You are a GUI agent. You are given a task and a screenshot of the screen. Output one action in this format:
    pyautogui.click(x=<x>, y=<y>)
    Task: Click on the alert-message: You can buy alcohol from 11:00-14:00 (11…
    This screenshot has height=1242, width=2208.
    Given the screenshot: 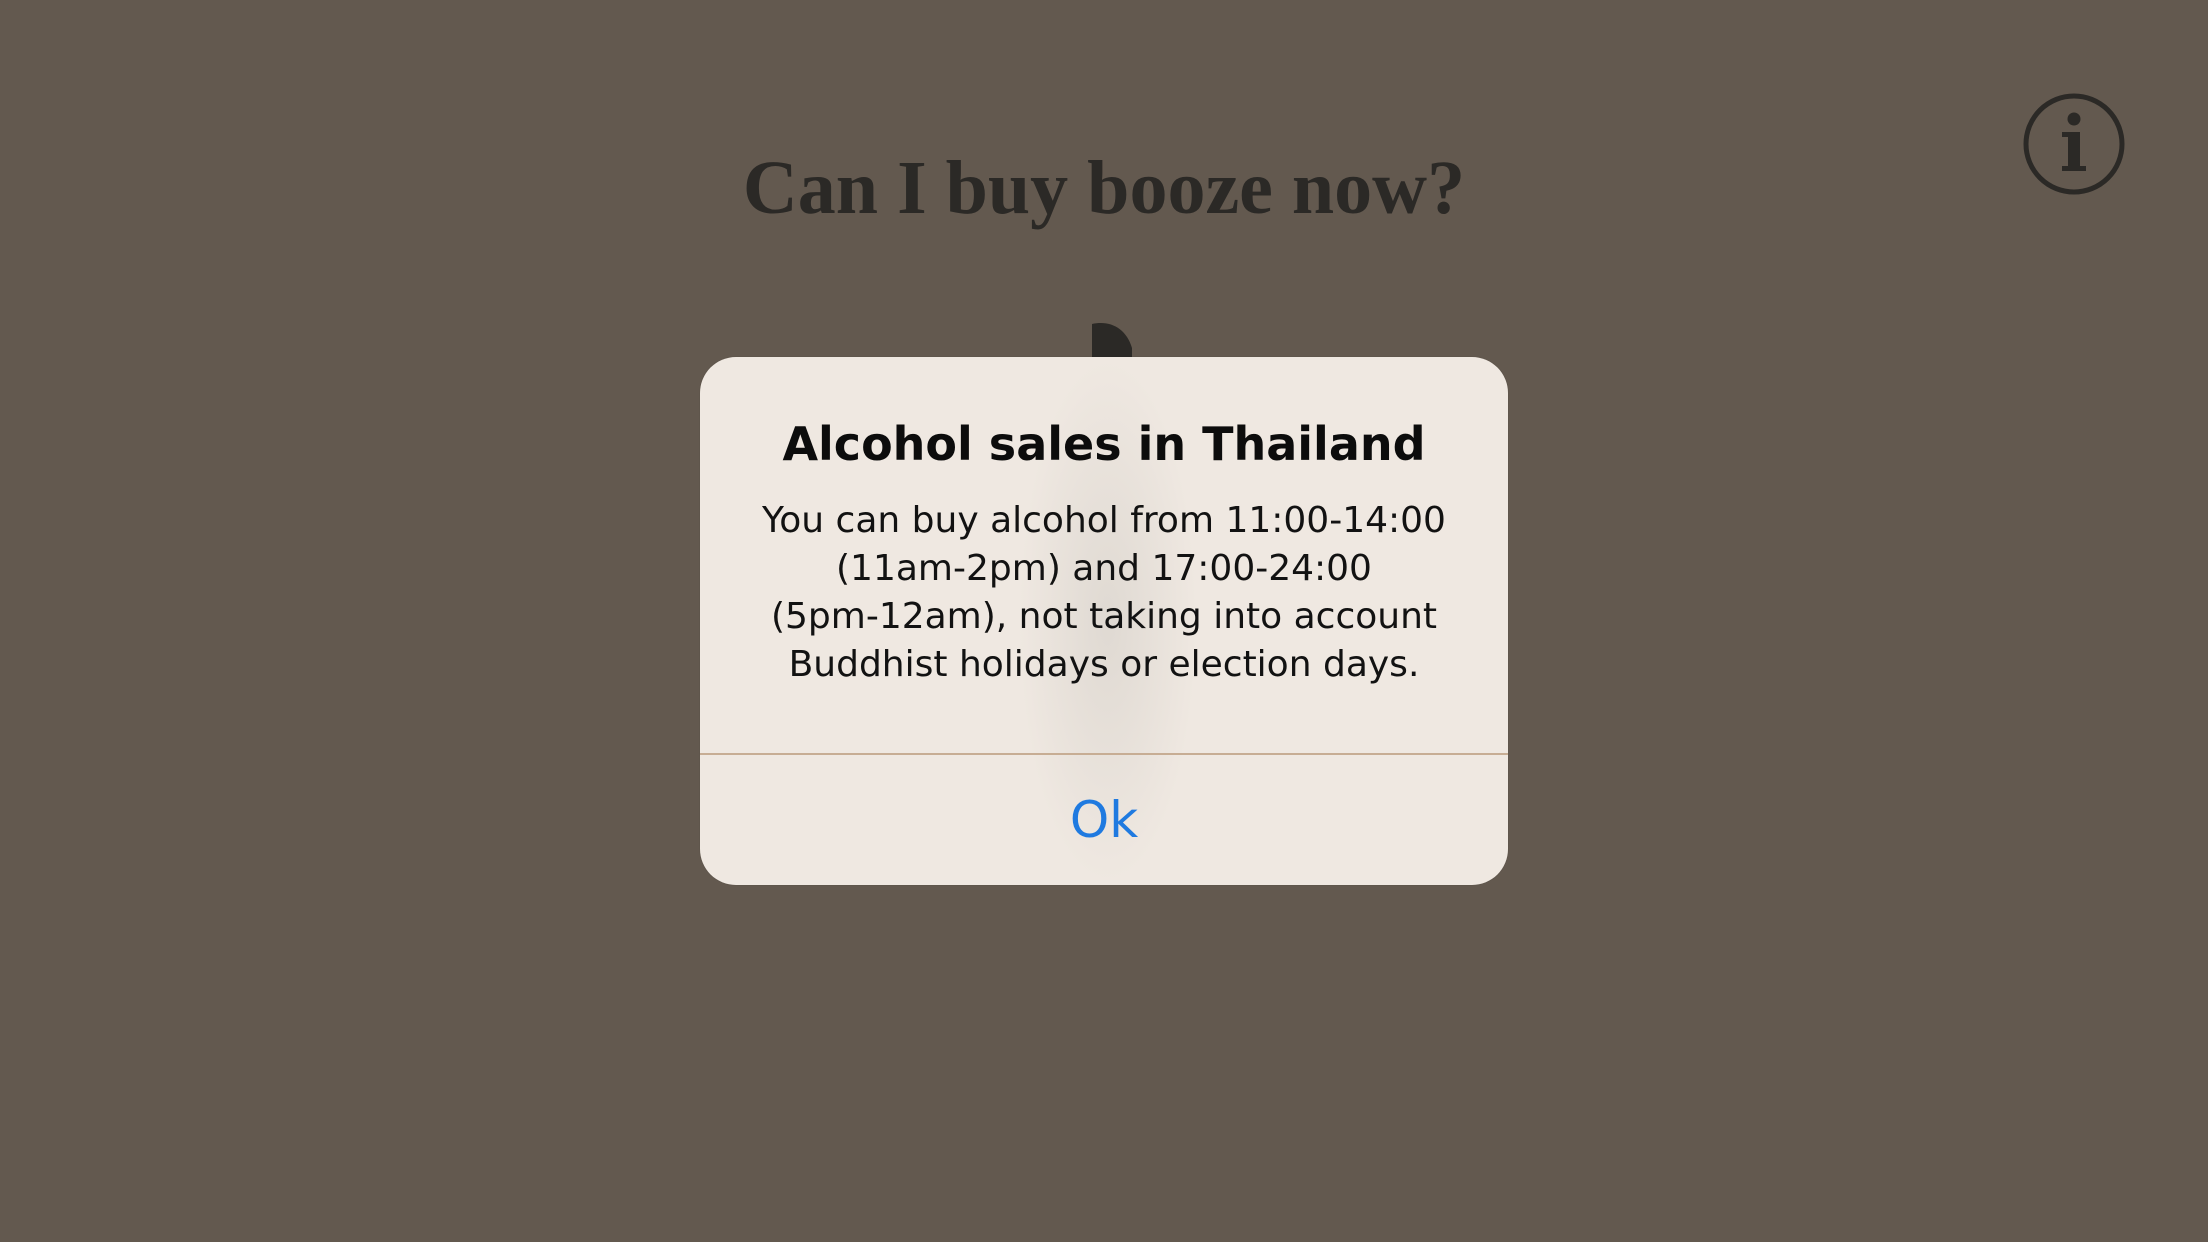 What is the action you would take?
    pyautogui.click(x=1104, y=593)
    